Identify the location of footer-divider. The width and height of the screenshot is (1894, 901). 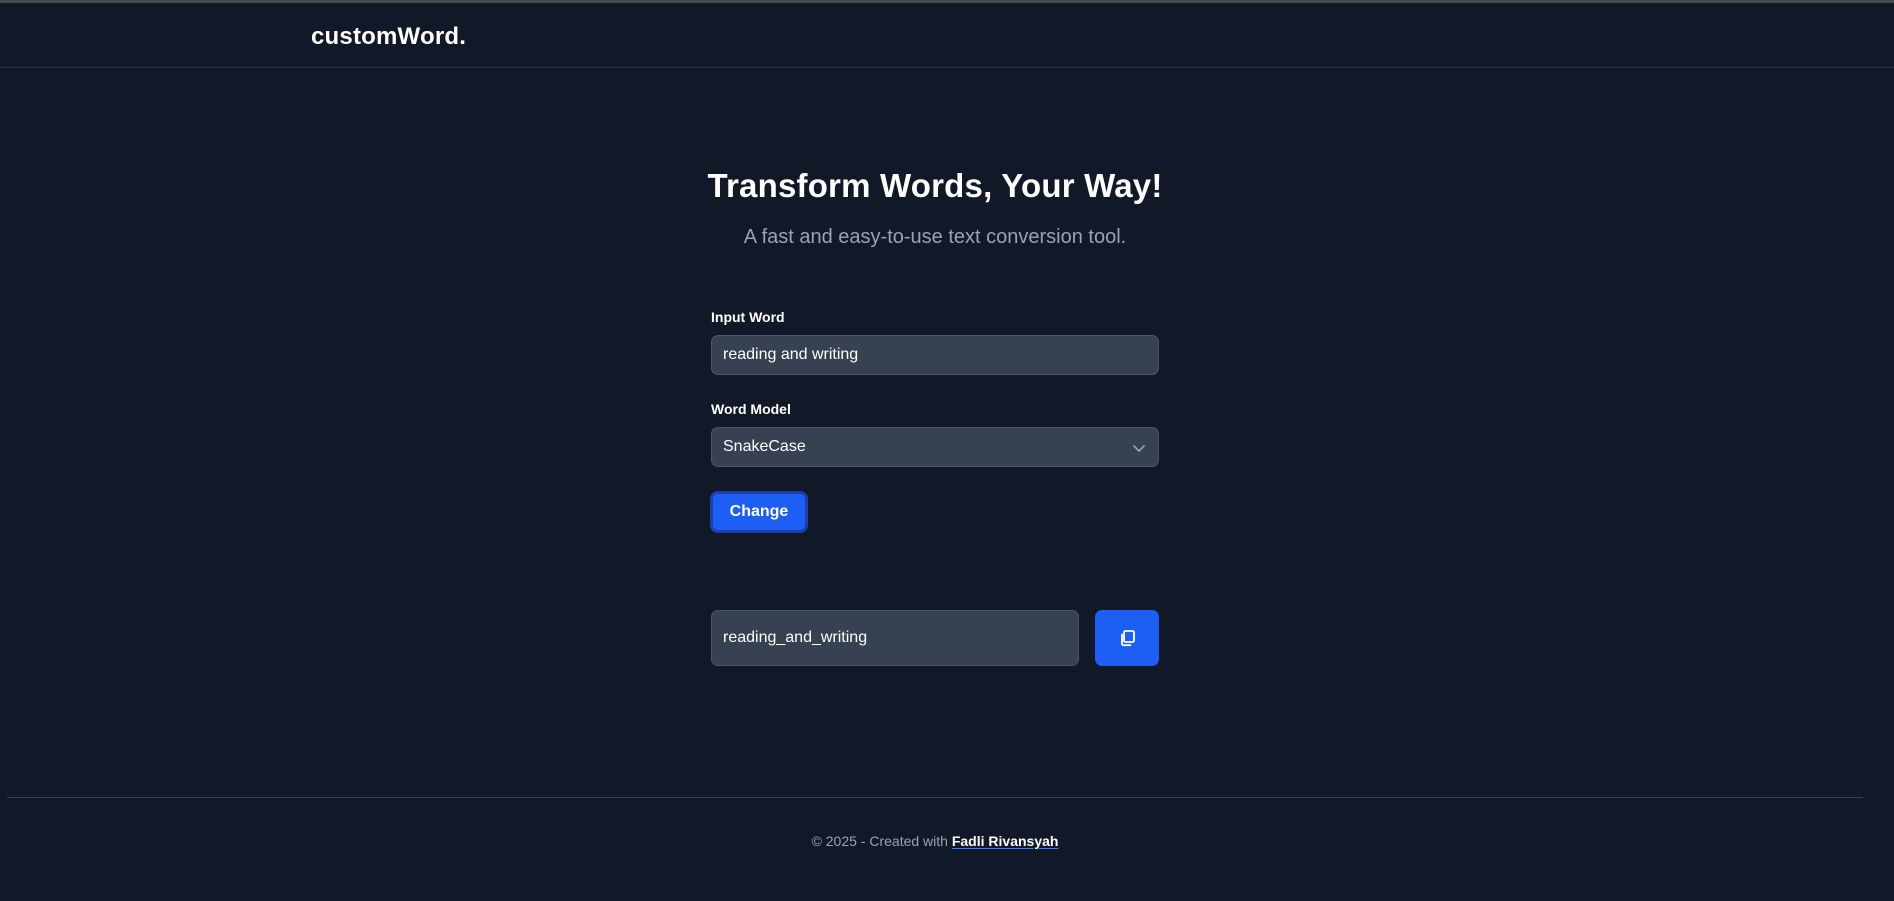
(935, 797).